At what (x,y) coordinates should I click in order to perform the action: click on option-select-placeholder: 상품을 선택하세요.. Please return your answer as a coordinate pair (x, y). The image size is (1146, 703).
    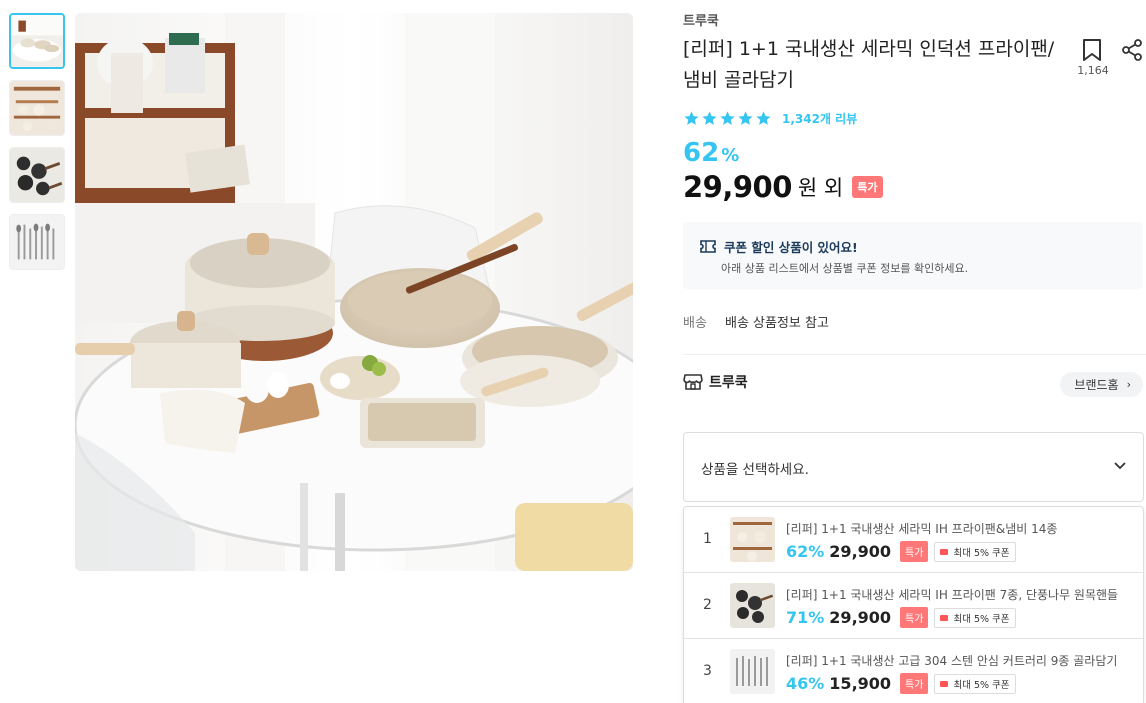
    Looking at the image, I should click on (755, 470).